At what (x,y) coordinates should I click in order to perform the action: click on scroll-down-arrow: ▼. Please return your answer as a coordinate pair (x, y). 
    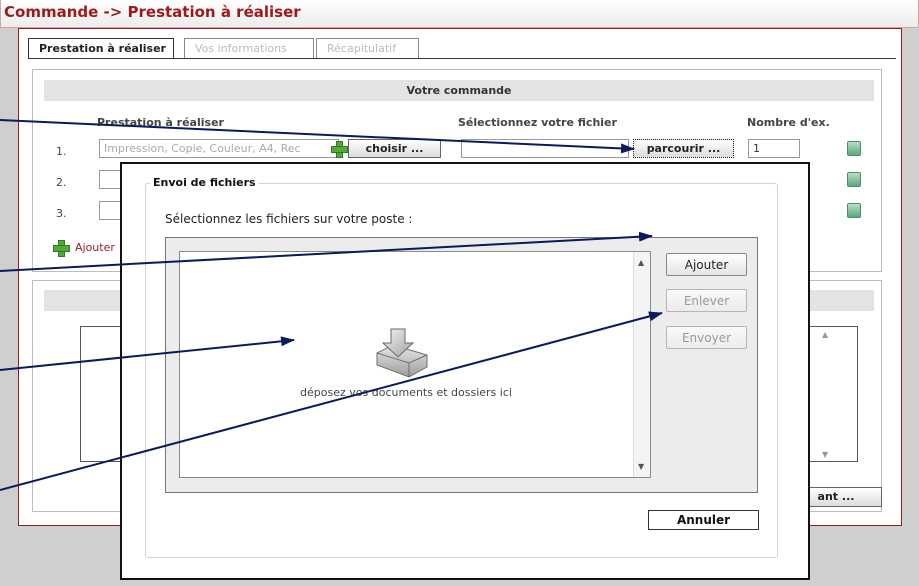
    Looking at the image, I should click on (641, 466).